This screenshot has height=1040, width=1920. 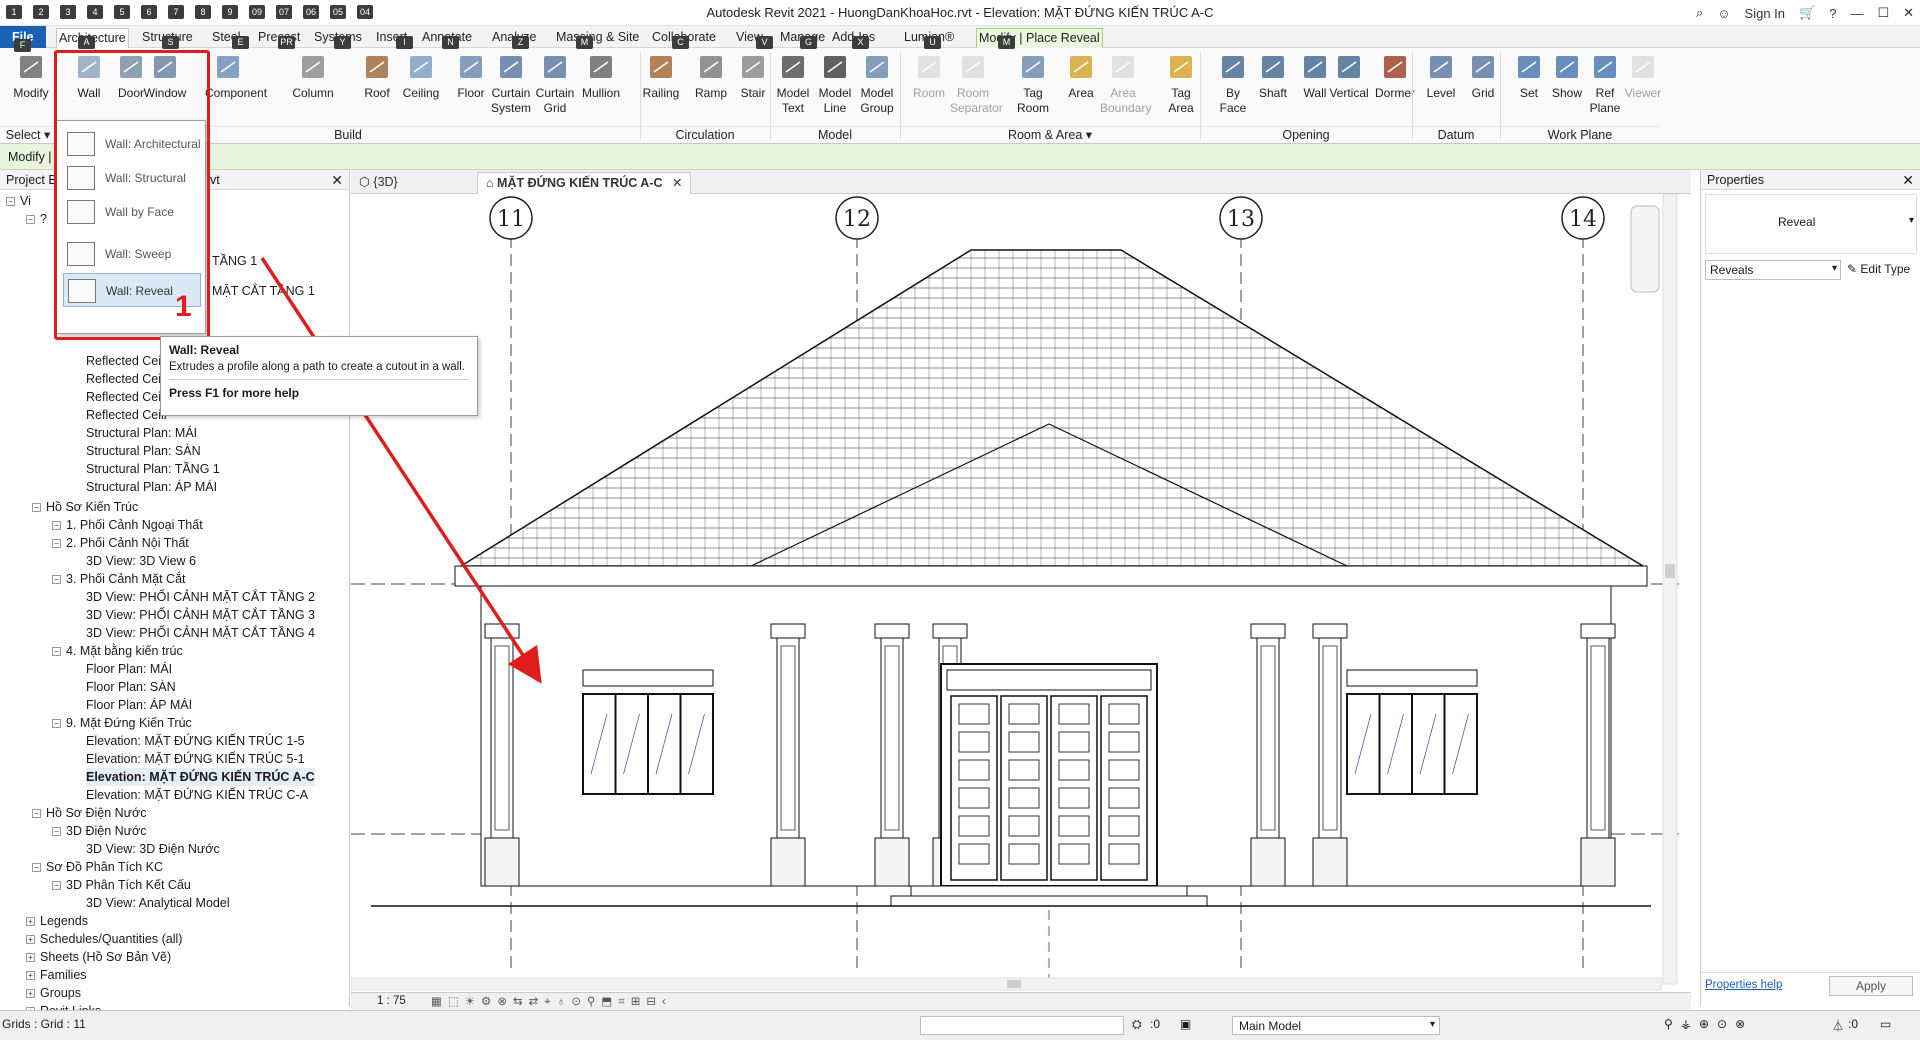 What do you see at coordinates (153, 849) in the screenshot?
I see `browser-node: 3D View: 3D Điện Nước` at bounding box center [153, 849].